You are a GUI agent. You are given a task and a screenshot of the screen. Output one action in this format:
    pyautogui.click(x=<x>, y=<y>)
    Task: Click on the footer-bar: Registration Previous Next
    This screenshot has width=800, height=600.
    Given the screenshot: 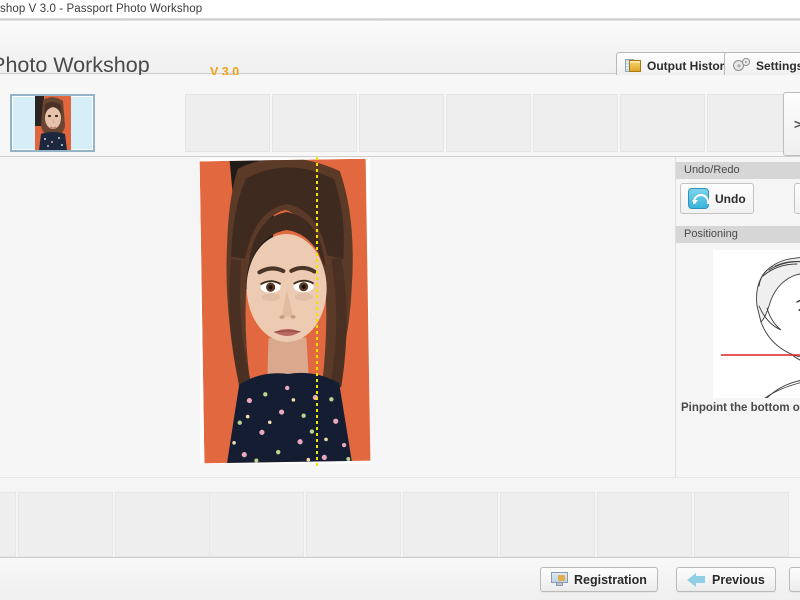 What is the action you would take?
    pyautogui.click(x=400, y=579)
    